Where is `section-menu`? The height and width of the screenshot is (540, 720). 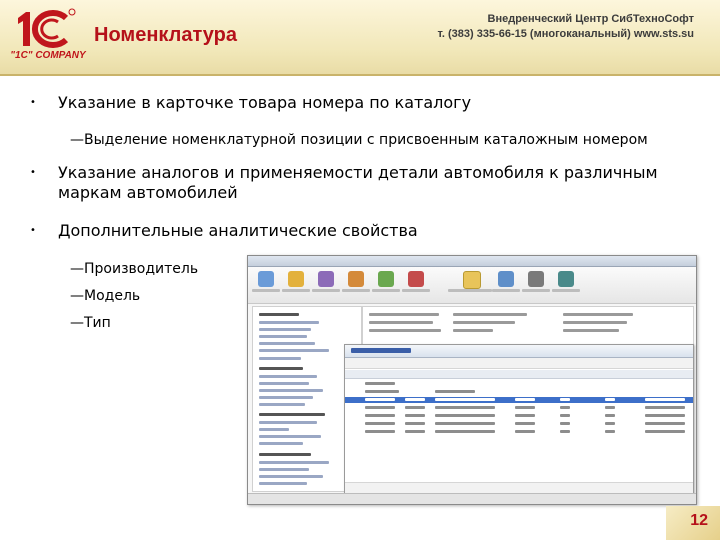 section-menu is located at coordinates (528, 327).